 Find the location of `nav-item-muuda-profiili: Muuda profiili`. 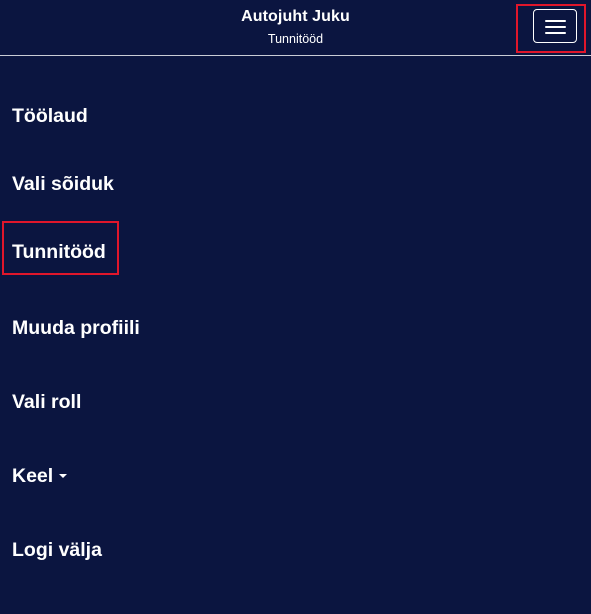

nav-item-muuda-profiili: Muuda profiili is located at coordinates (76, 328).